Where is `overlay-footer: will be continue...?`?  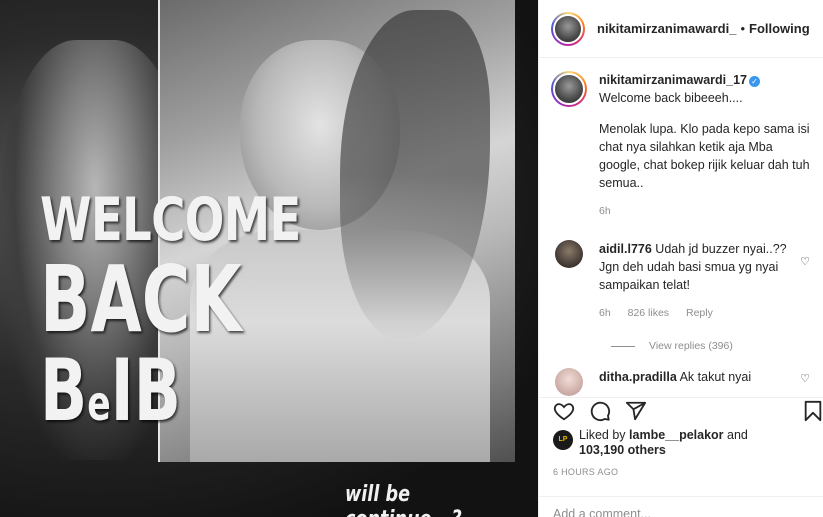 overlay-footer: will be continue...? is located at coordinates (403, 499).